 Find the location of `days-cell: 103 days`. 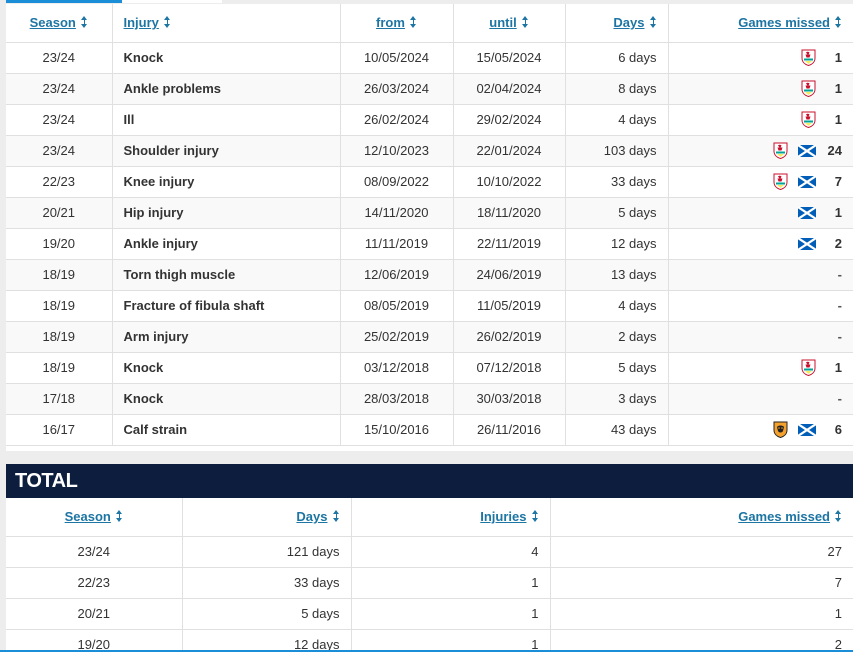

days-cell: 103 days is located at coordinates (617, 151).